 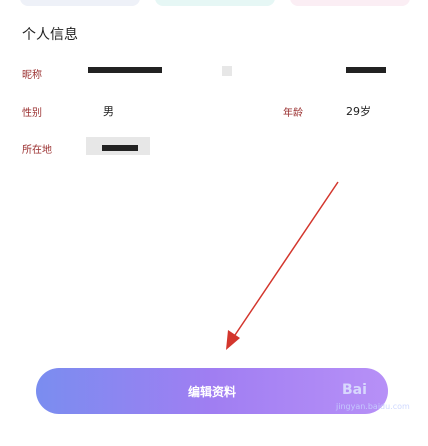 I want to click on age-label: 年龄, so click(x=293, y=113).